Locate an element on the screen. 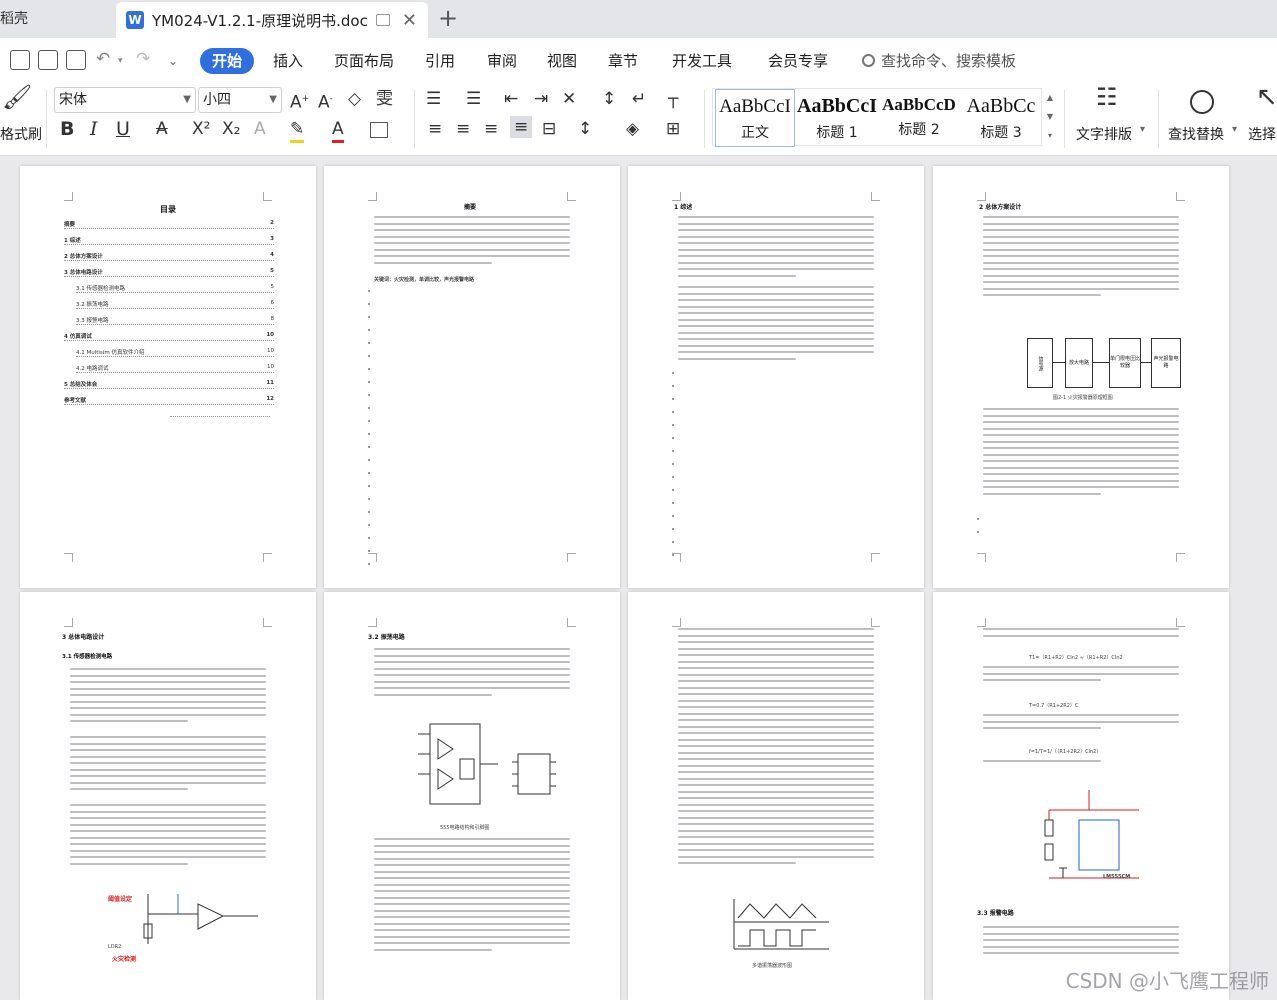 Image resolution: width=1277 pixels, height=1000 pixels. line-spacing-icon: ↕ is located at coordinates (585, 129).